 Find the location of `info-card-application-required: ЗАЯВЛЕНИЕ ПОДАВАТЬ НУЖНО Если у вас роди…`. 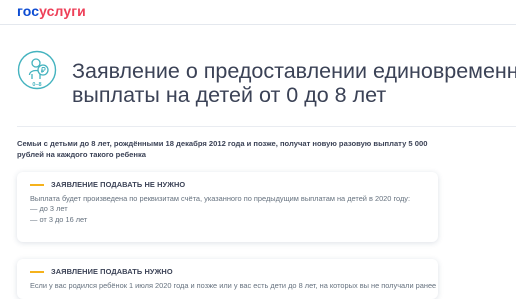

info-card-application-required: ЗАЯВЛЕНИЕ ПОДАВАТЬ НУЖНО Если у вас роди… is located at coordinates (227, 279).